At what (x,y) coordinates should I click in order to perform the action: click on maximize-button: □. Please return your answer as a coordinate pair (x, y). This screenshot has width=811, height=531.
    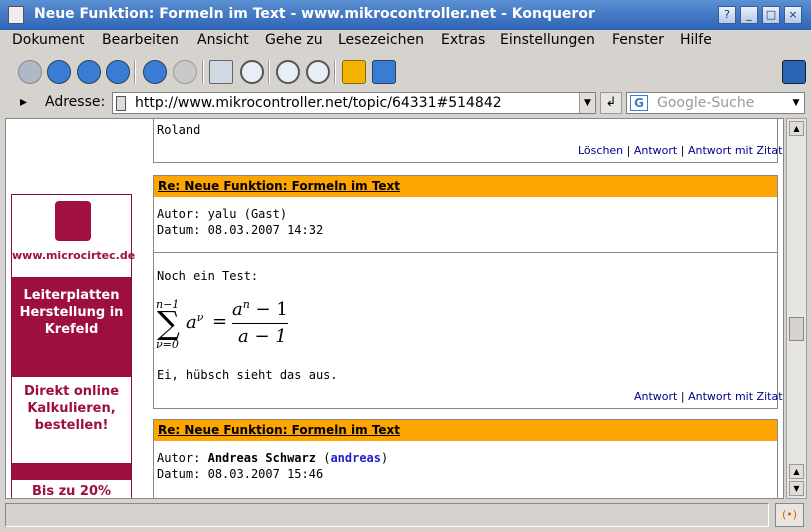
    Looking at the image, I should click on (771, 15).